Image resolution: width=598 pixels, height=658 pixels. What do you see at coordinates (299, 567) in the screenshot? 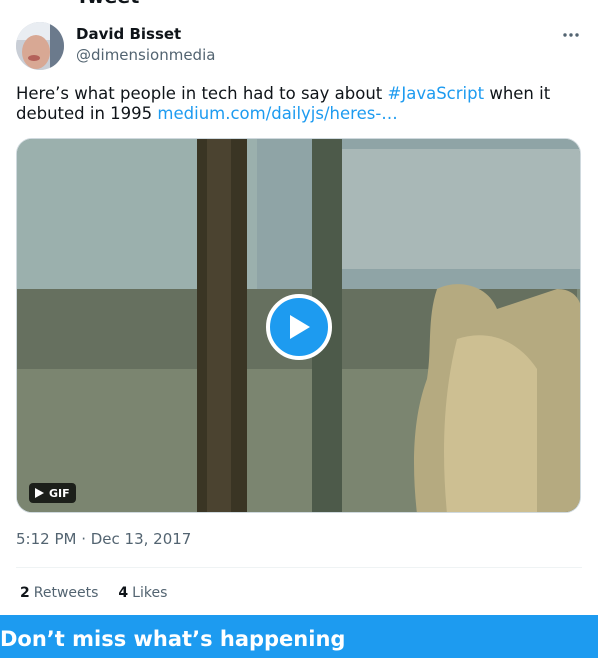
I see `divider` at bounding box center [299, 567].